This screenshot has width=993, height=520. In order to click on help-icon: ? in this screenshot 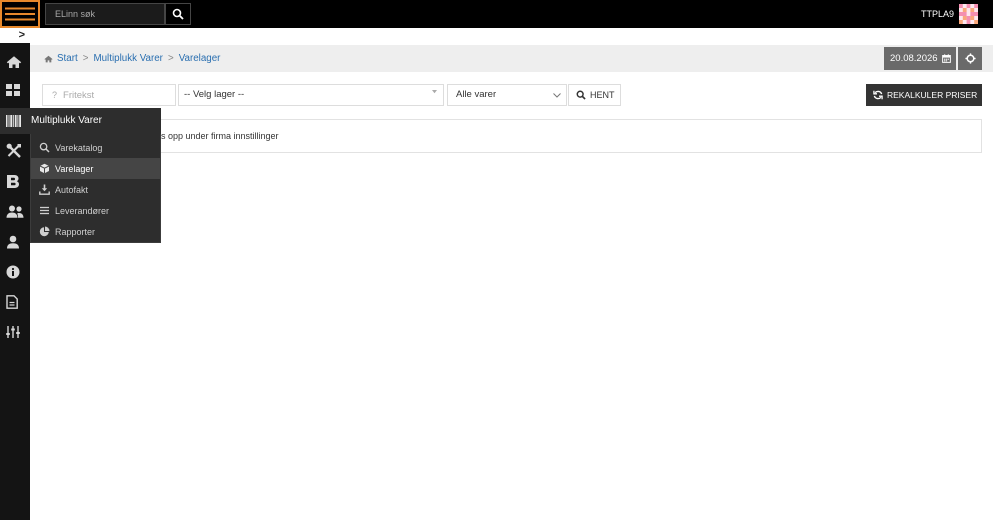, I will do `click(55, 95)`.